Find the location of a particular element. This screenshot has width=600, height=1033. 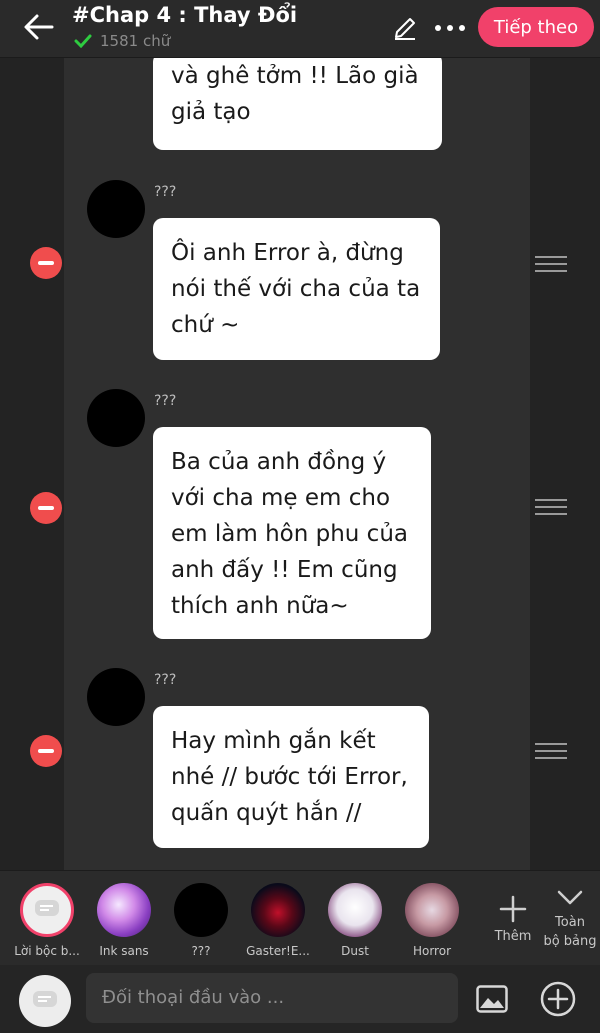

narrator-avatar is located at coordinates (47, 910).